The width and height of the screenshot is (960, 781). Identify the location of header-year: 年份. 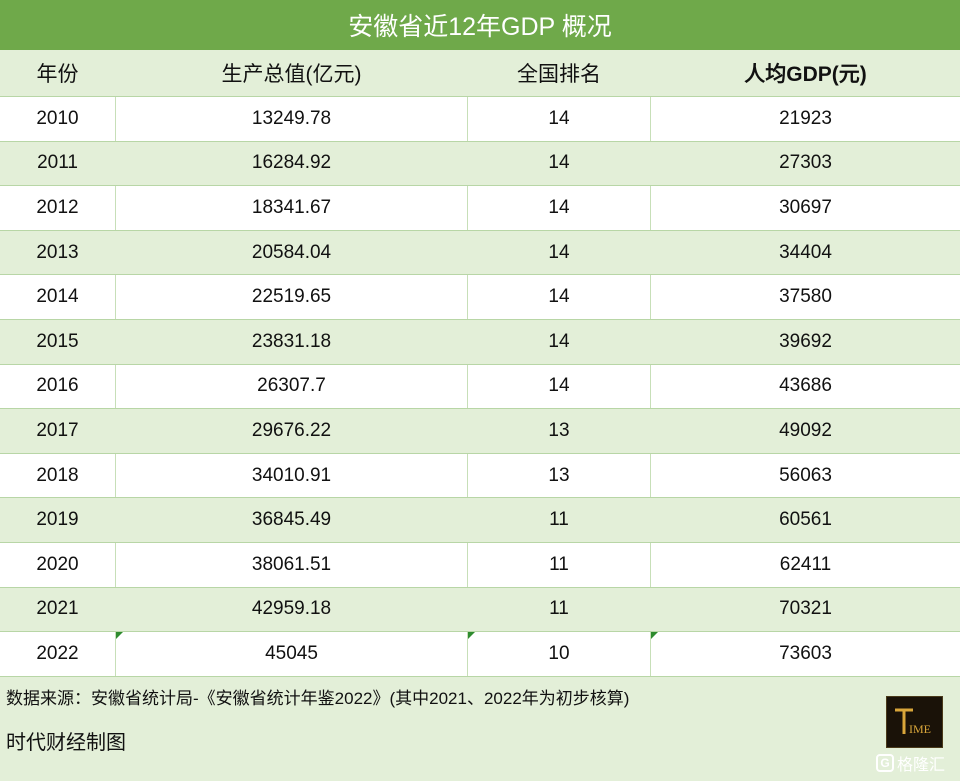
(57, 74).